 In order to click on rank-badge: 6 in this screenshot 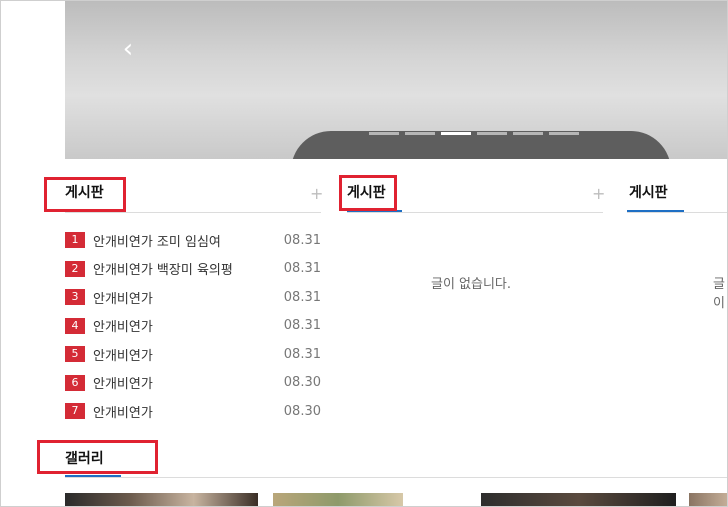, I will do `click(75, 382)`.